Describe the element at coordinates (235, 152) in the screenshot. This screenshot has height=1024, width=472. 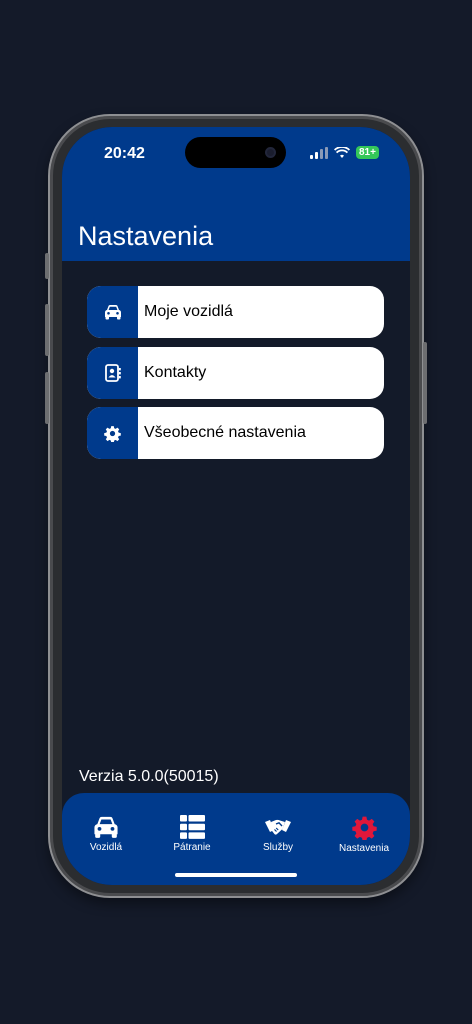
I see `dynamic-island` at that location.